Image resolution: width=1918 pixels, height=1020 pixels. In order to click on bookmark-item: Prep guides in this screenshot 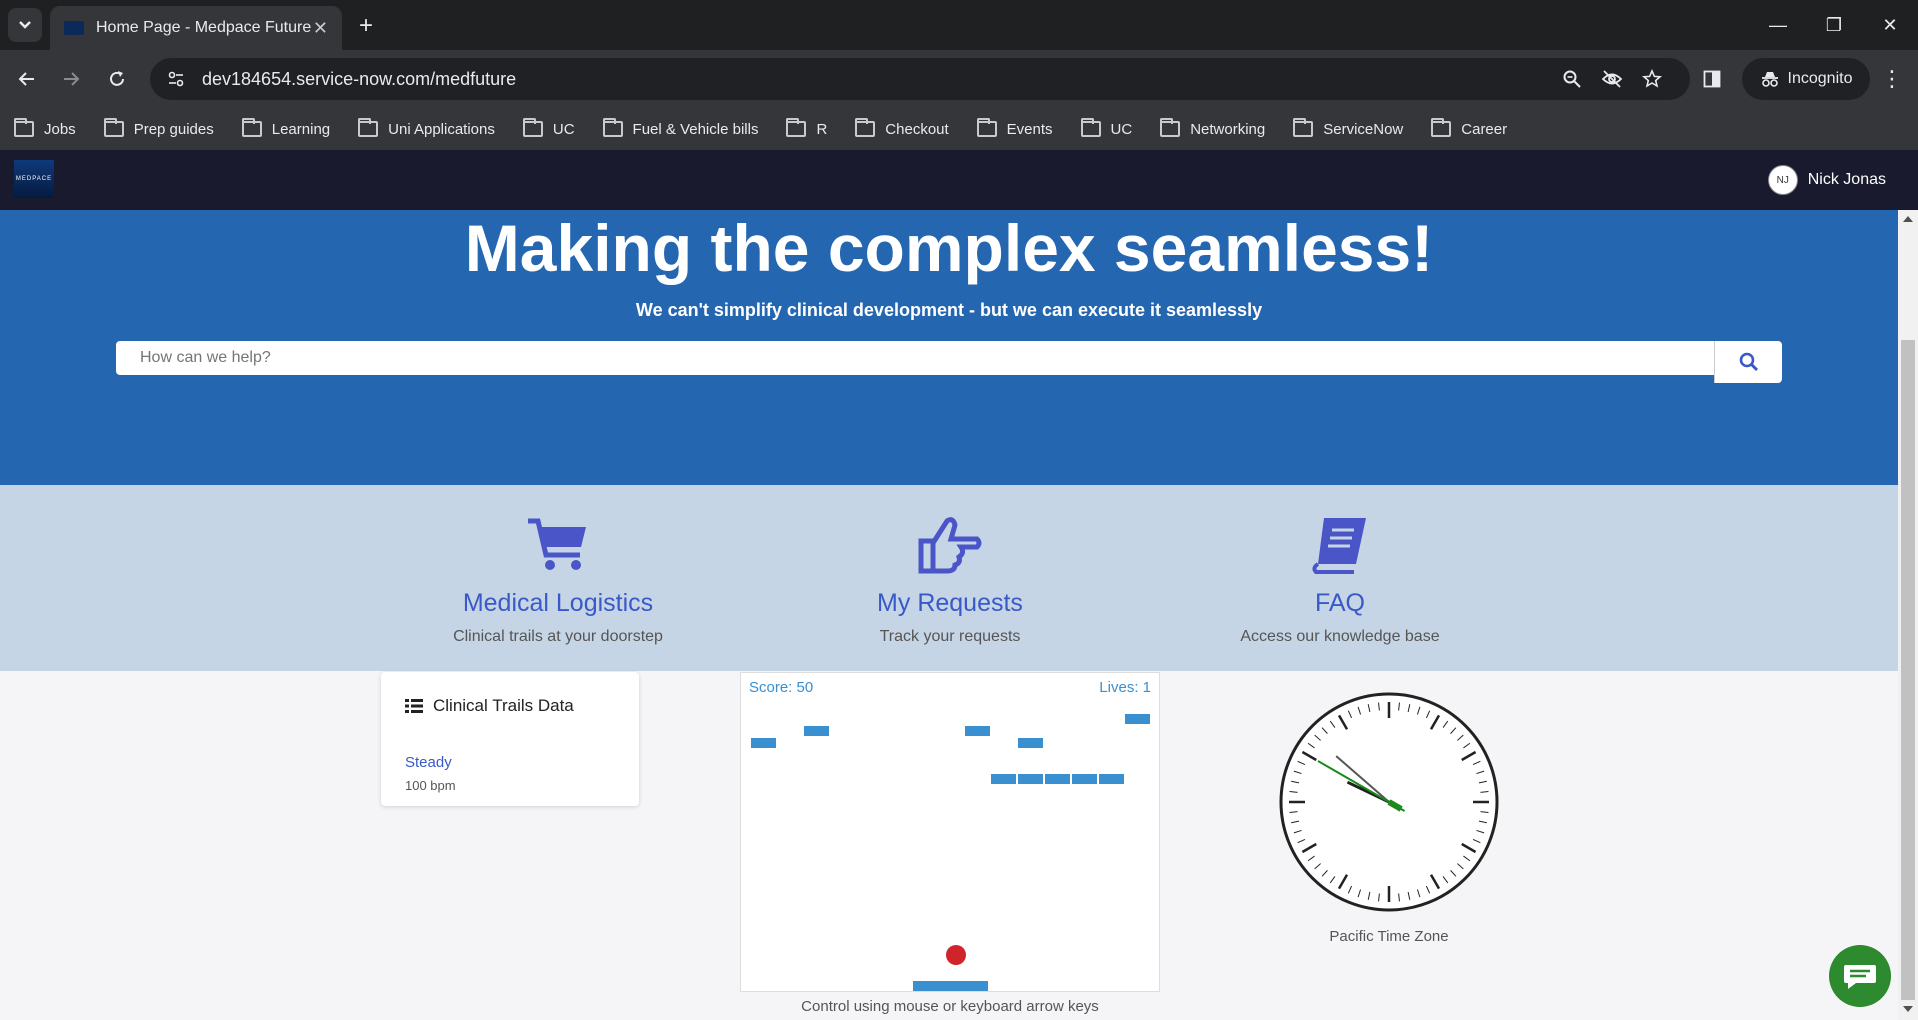, I will do `click(158, 128)`.